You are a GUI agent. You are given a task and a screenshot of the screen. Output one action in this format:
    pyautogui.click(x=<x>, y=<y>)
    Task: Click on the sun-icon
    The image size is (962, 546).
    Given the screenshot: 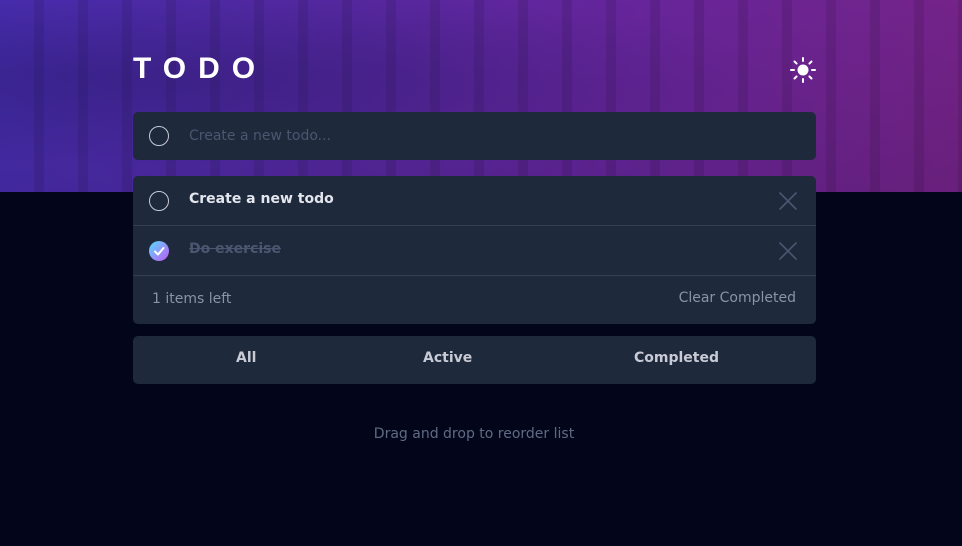 What is the action you would take?
    pyautogui.click(x=803, y=70)
    